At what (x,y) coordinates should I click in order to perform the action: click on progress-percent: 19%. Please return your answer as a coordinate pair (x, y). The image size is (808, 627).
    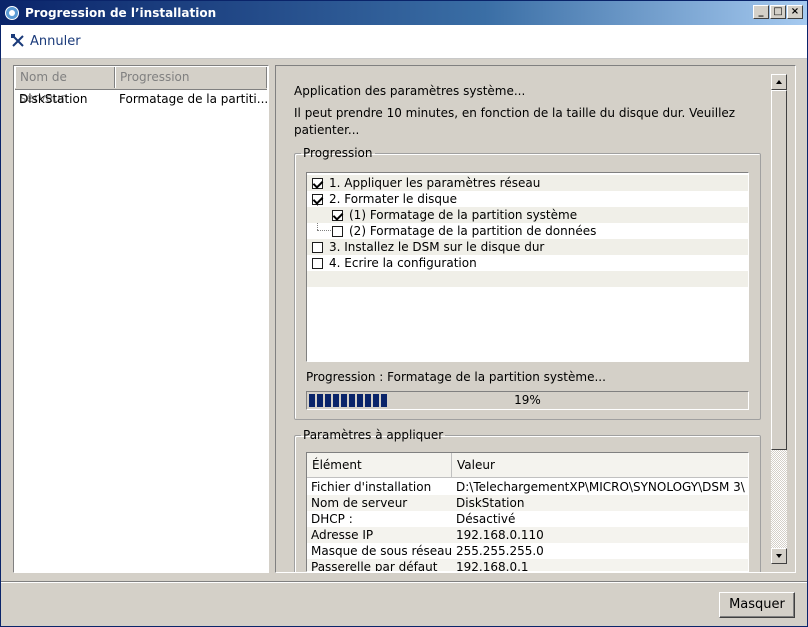
    Looking at the image, I should click on (527, 400).